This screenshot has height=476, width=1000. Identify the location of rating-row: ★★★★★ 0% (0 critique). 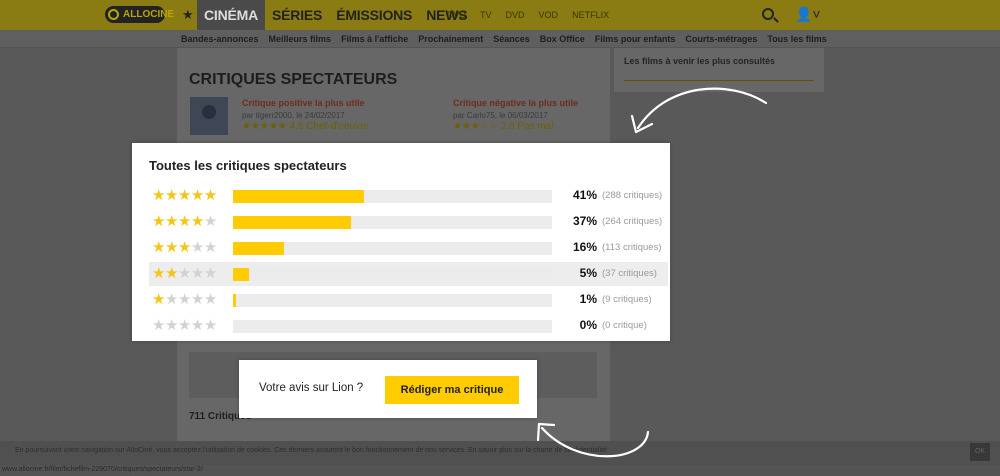
(408, 326).